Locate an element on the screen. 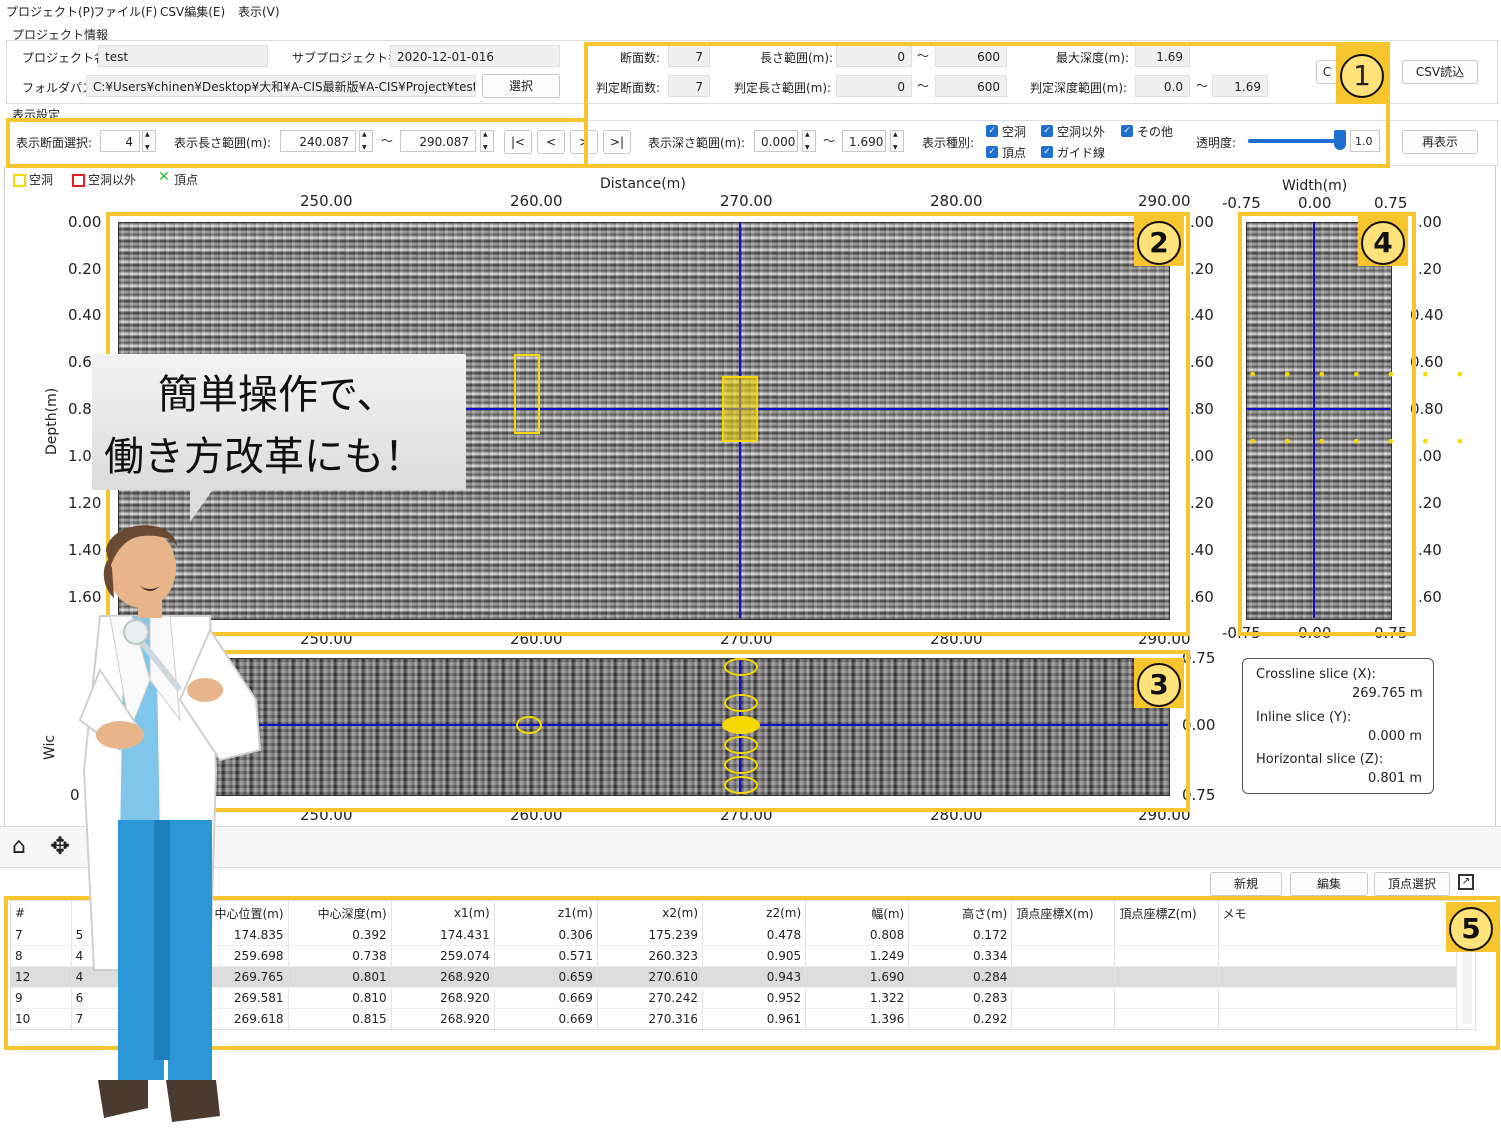 This screenshot has width=1501, height=1134. badge-4-number: 4 is located at coordinates (1383, 243).